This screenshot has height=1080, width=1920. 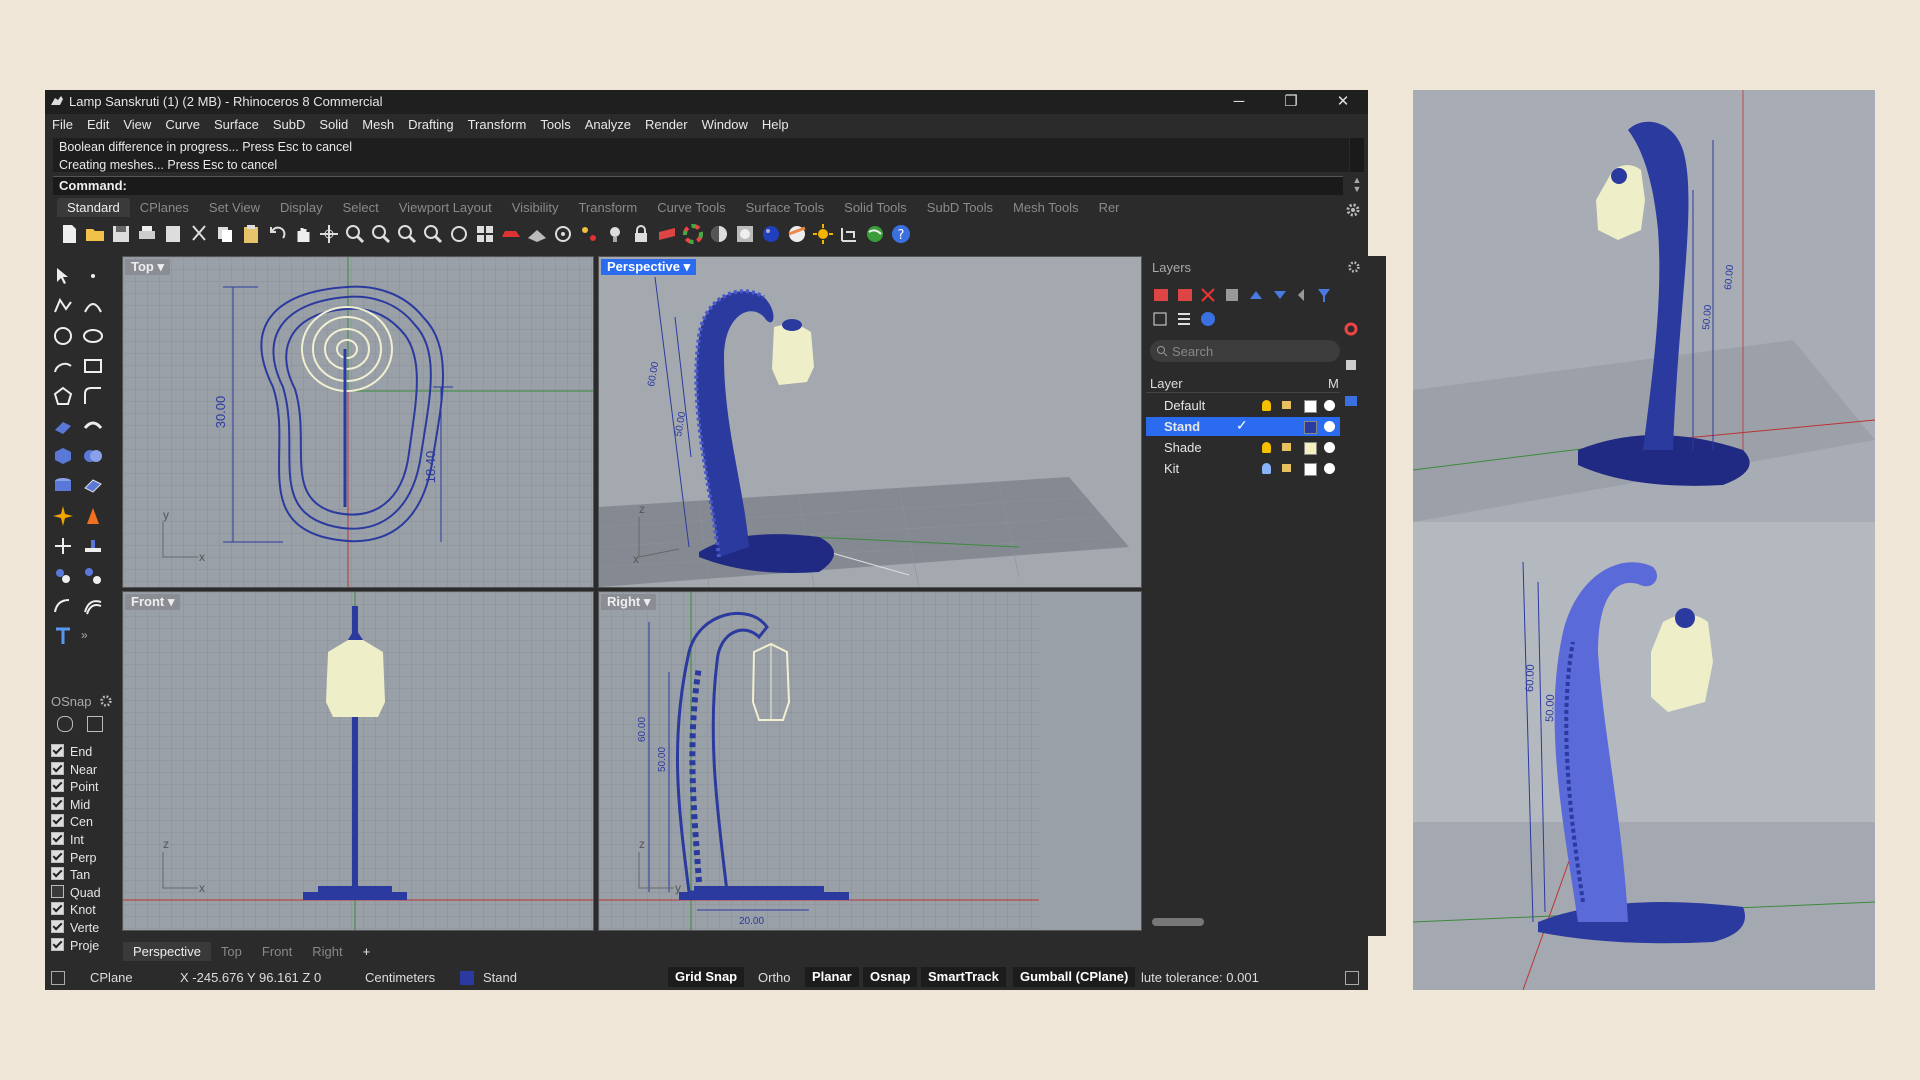 What do you see at coordinates (329, 234) in the screenshot?
I see `rotate-view-icon` at bounding box center [329, 234].